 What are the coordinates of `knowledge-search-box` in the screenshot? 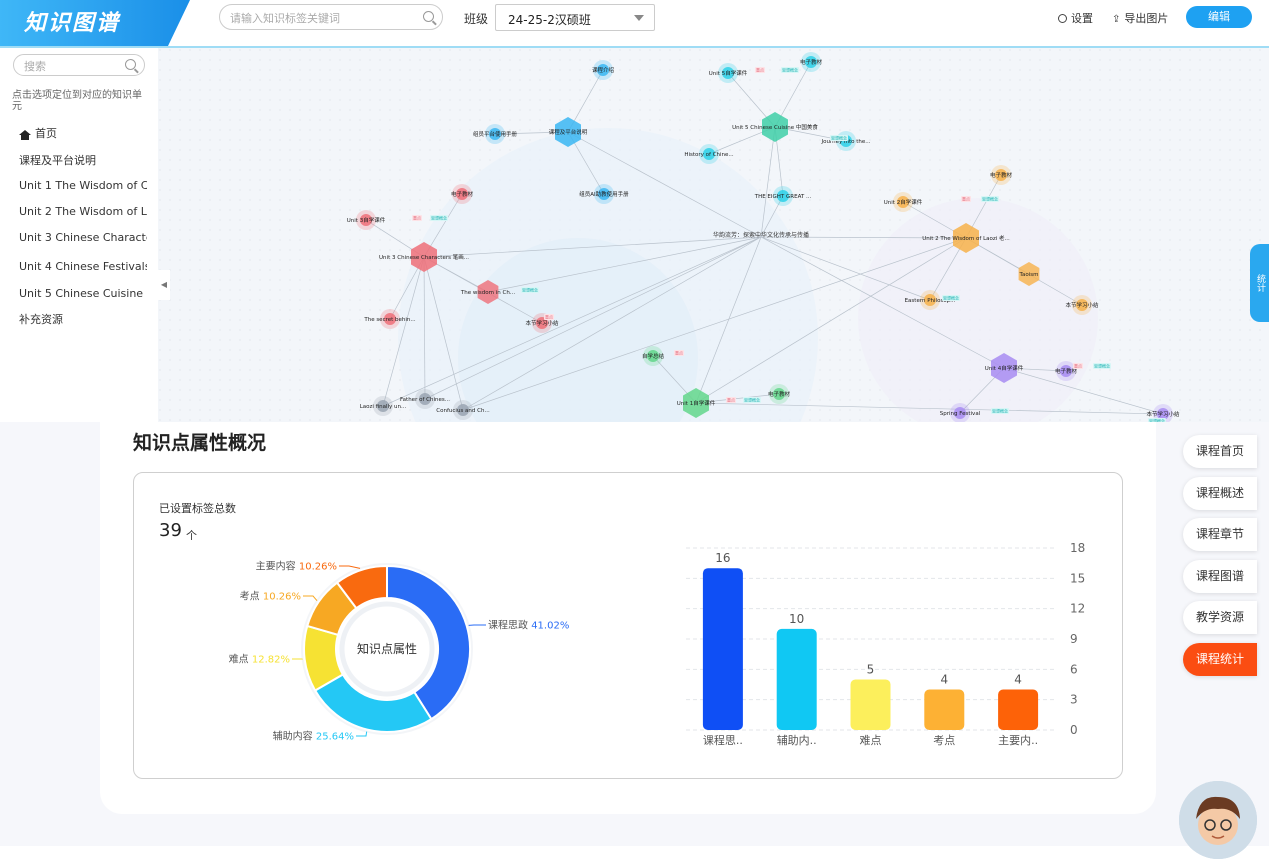 It's located at (331, 17).